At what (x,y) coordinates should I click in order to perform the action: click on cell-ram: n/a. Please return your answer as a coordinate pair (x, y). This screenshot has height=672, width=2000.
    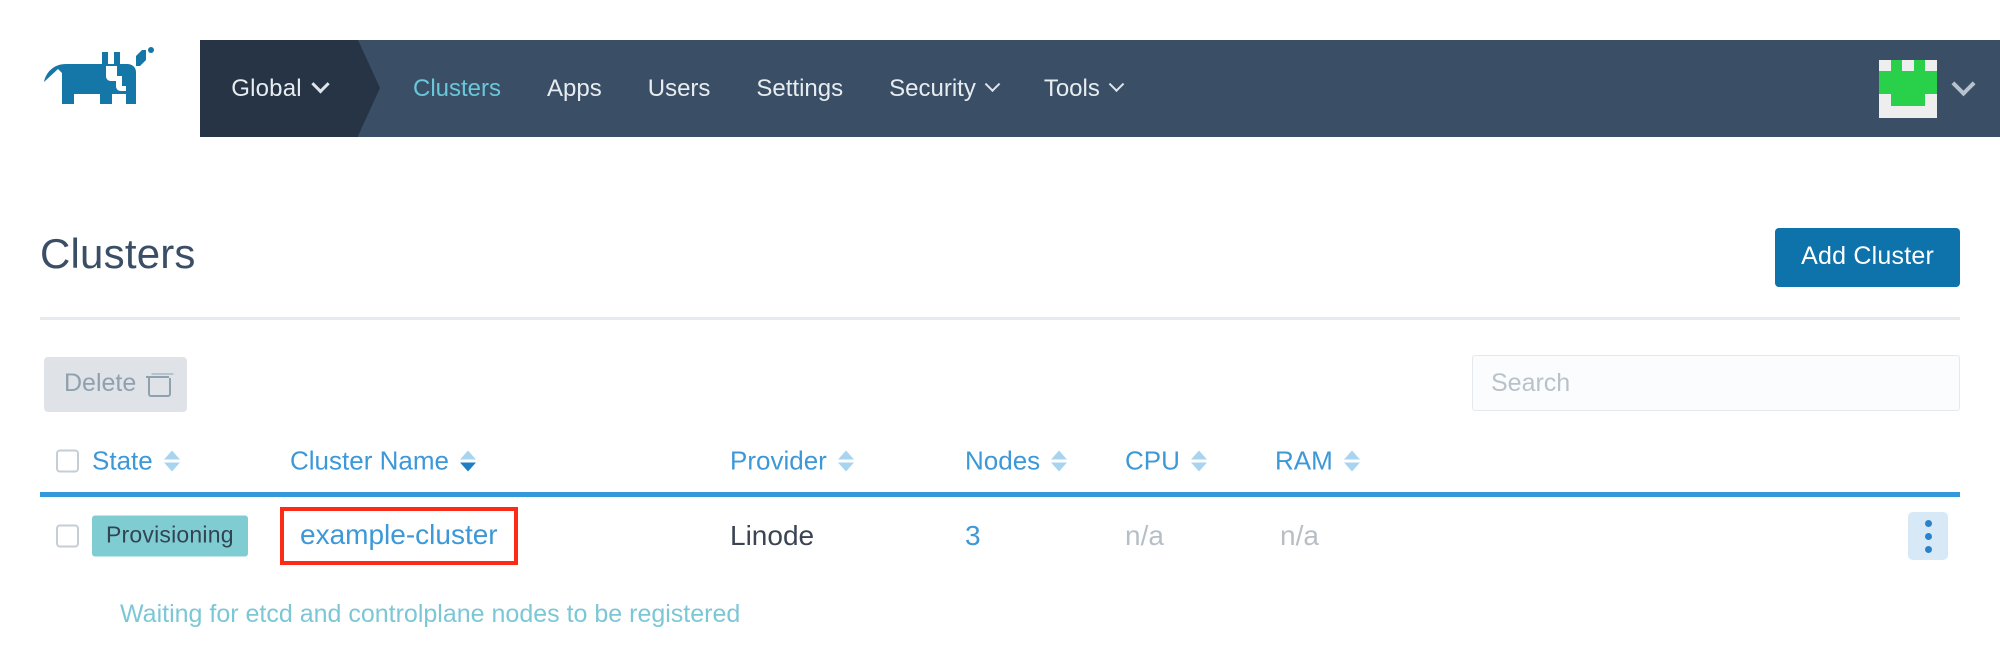
    Looking at the image, I should click on (1299, 535).